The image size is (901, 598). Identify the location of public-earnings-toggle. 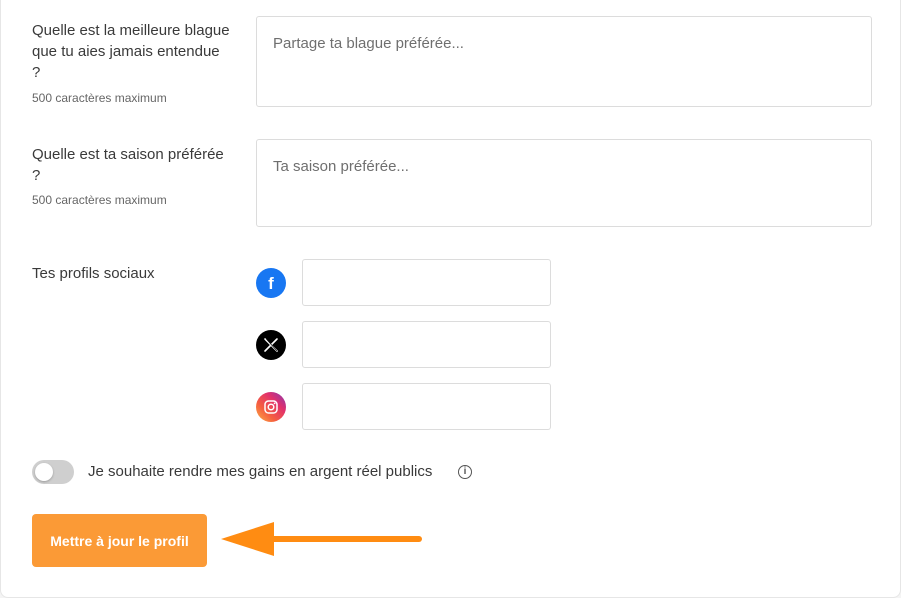
(53, 472).